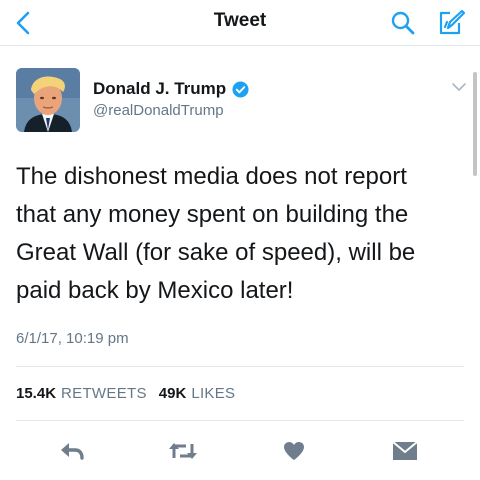 This screenshot has height=480, width=480. I want to click on search-icon, so click(403, 23).